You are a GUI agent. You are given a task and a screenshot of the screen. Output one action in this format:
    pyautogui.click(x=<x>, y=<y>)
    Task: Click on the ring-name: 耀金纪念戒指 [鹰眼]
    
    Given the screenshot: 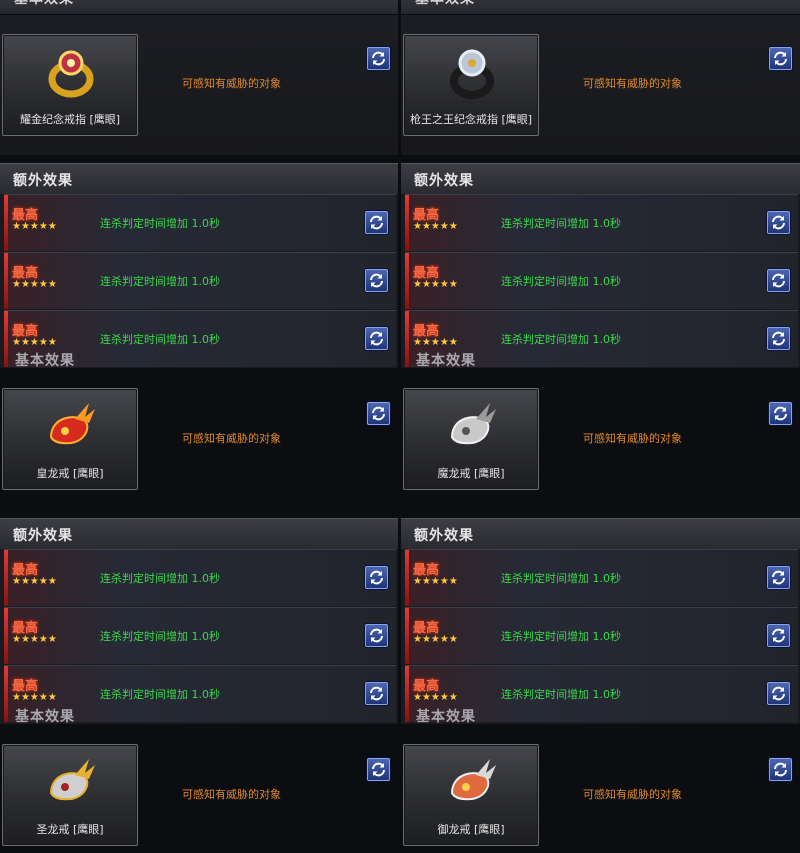 What is the action you would take?
    pyautogui.click(x=70, y=119)
    